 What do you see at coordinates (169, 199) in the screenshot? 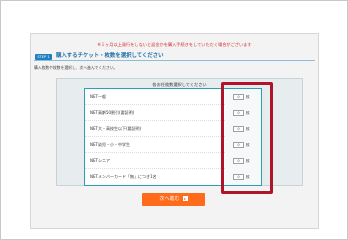
I see `next-button-label: 次へ進む` at bounding box center [169, 199].